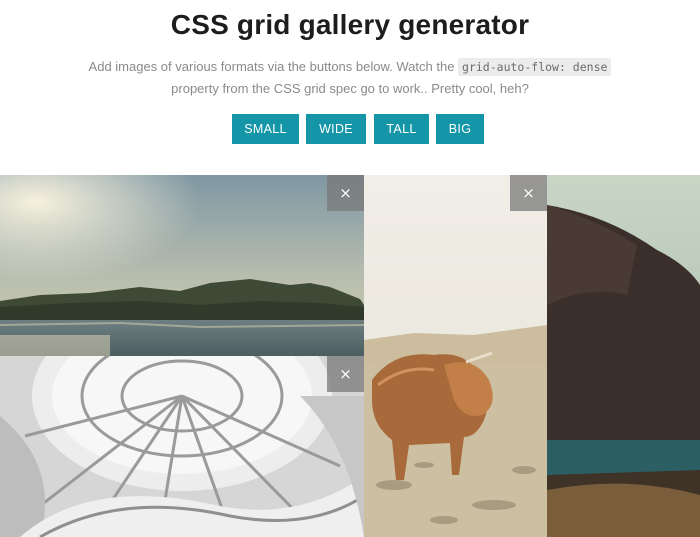 The height and width of the screenshot is (537, 700). I want to click on add-image-buttons: SMALL WIDE TALL BIG, so click(350, 129).